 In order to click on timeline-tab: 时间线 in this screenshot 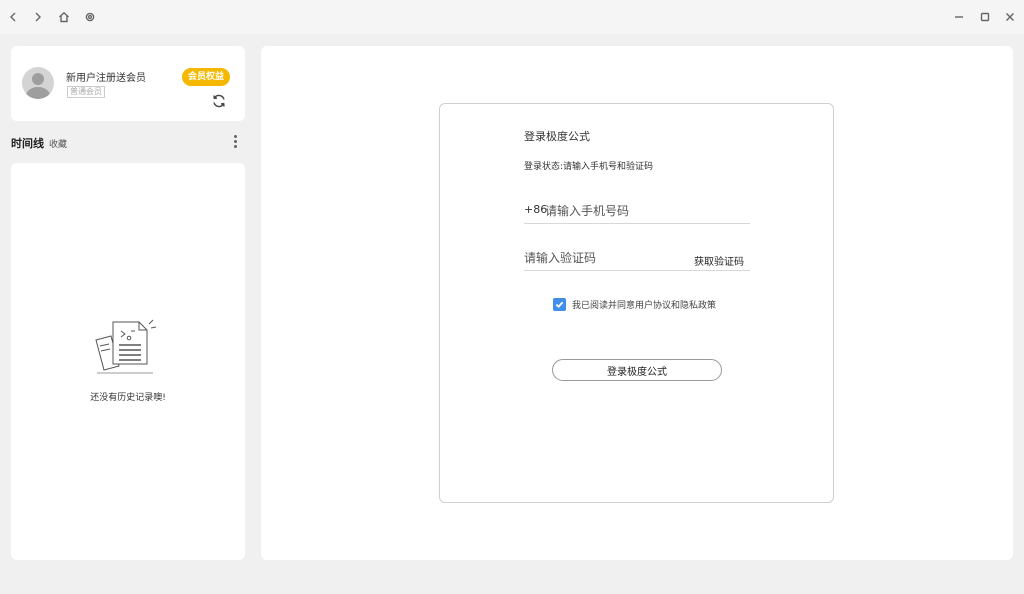, I will do `click(27, 143)`.